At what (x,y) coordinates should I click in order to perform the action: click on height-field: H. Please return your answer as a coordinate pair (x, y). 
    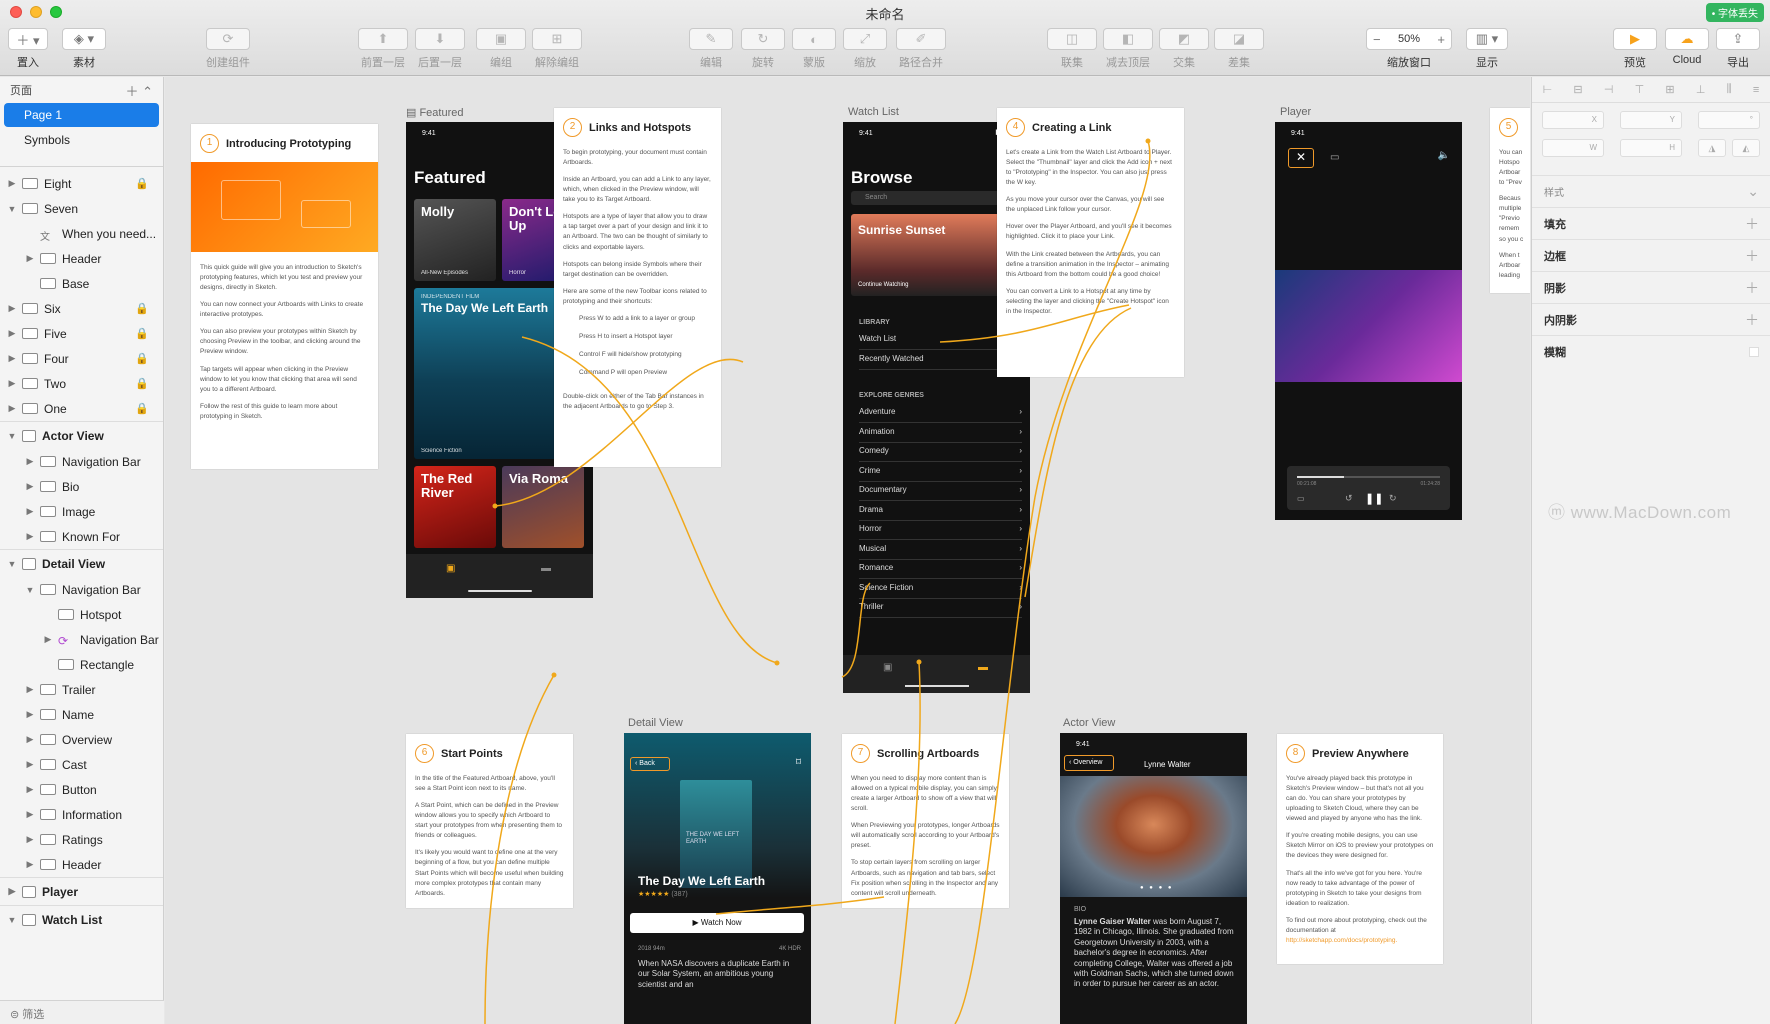
    Looking at the image, I should click on (1651, 148).